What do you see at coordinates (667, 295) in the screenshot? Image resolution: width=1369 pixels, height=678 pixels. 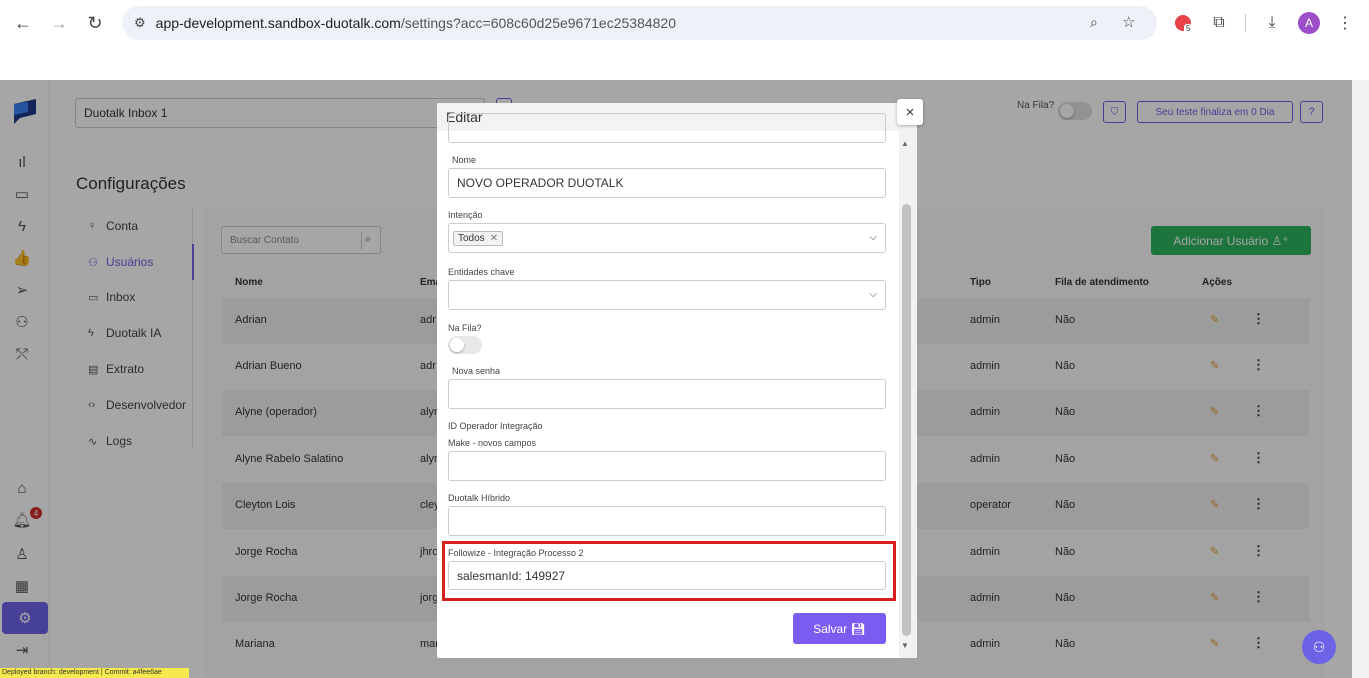 I see `entities-select: ⌵` at bounding box center [667, 295].